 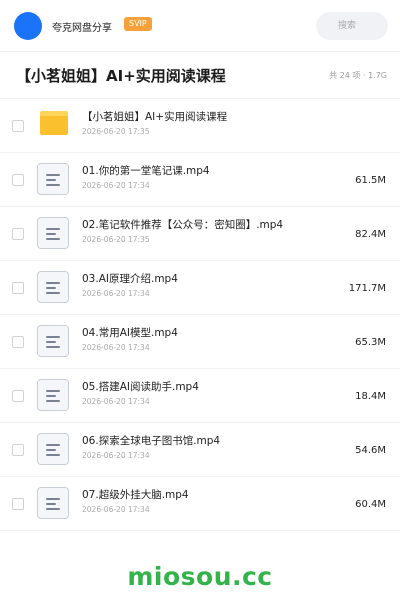 What do you see at coordinates (121, 76) in the screenshot?
I see `page-title: 【小茗姐姐】AI+实用阅读课程` at bounding box center [121, 76].